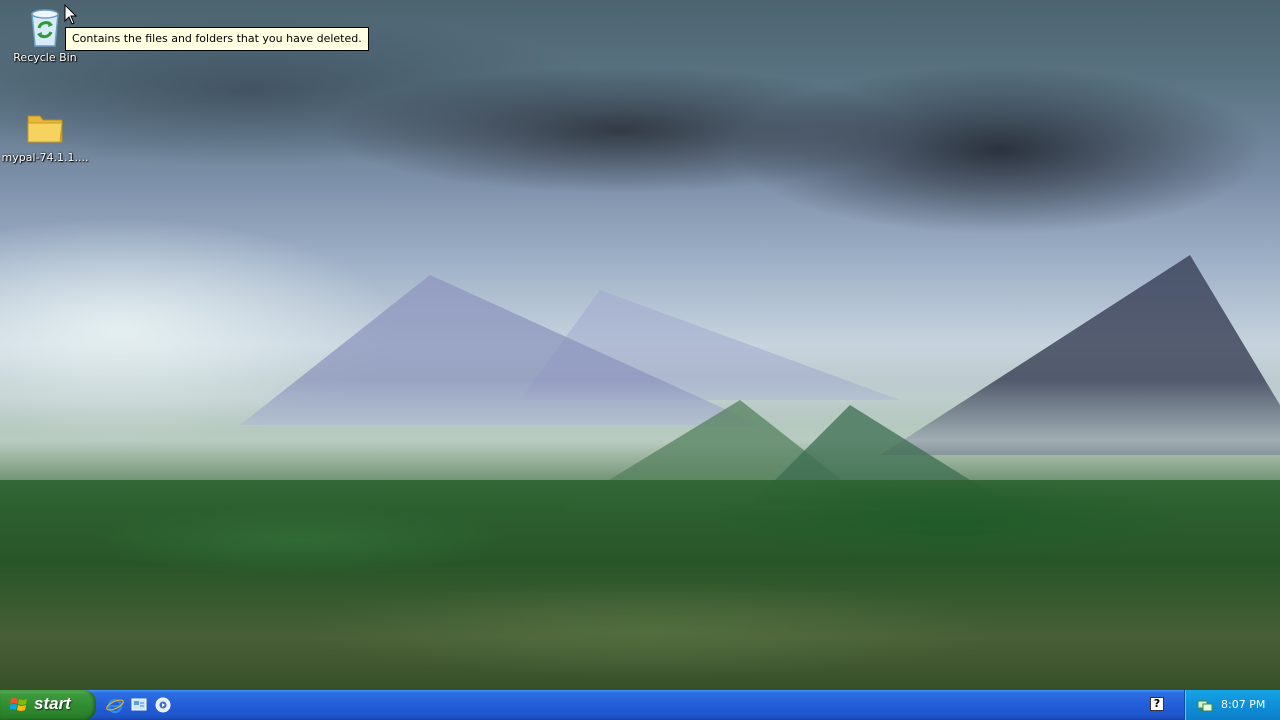 The width and height of the screenshot is (1280, 720). What do you see at coordinates (163, 705) in the screenshot?
I see `media-player-icon` at bounding box center [163, 705].